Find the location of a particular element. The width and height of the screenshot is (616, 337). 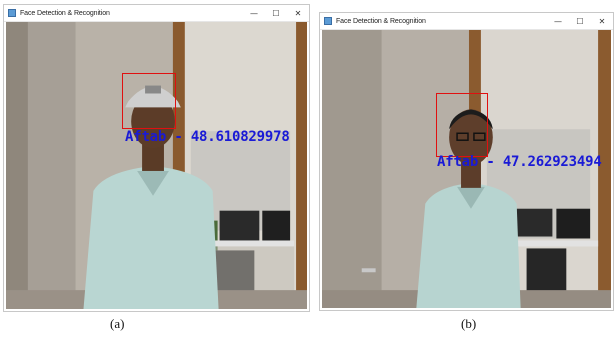

recognition-label: Aftab - 48.610829978 is located at coordinates (207, 137).